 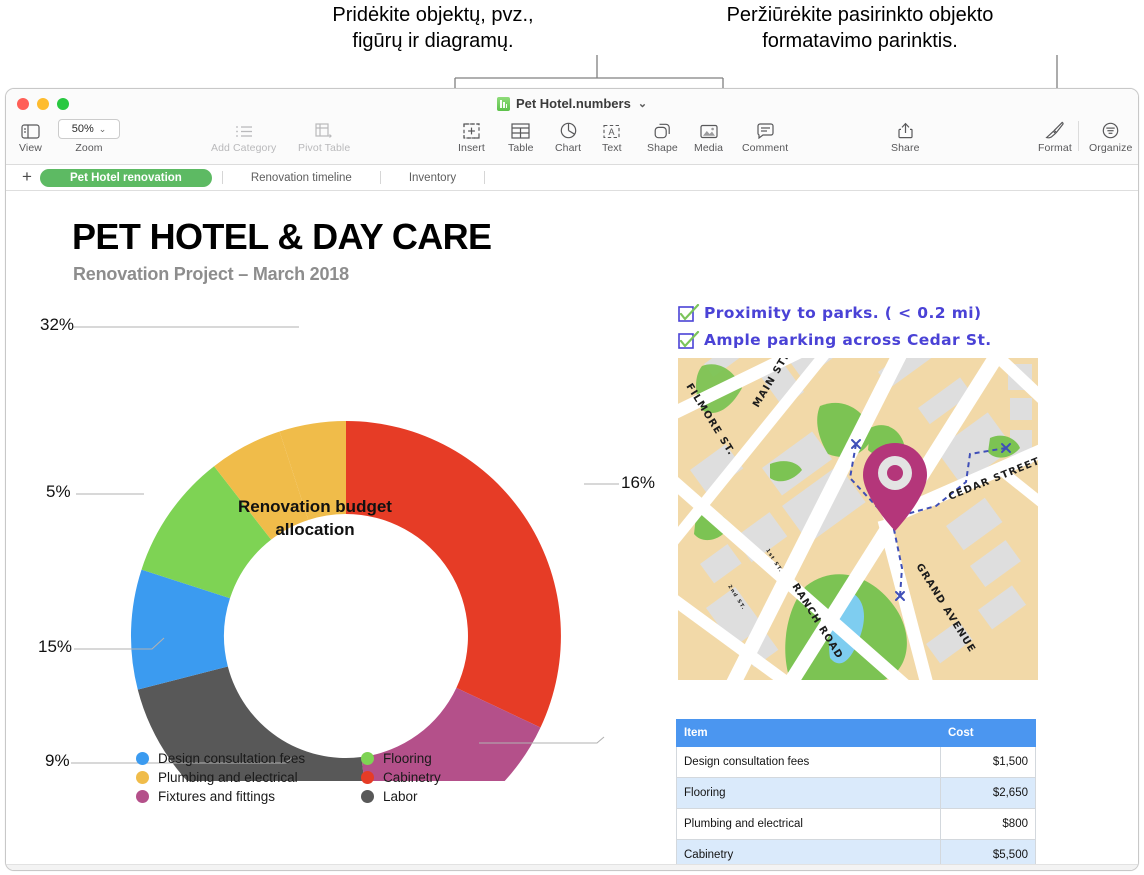 What do you see at coordinates (27, 177) in the screenshot?
I see `add-sheet-button: +` at bounding box center [27, 177].